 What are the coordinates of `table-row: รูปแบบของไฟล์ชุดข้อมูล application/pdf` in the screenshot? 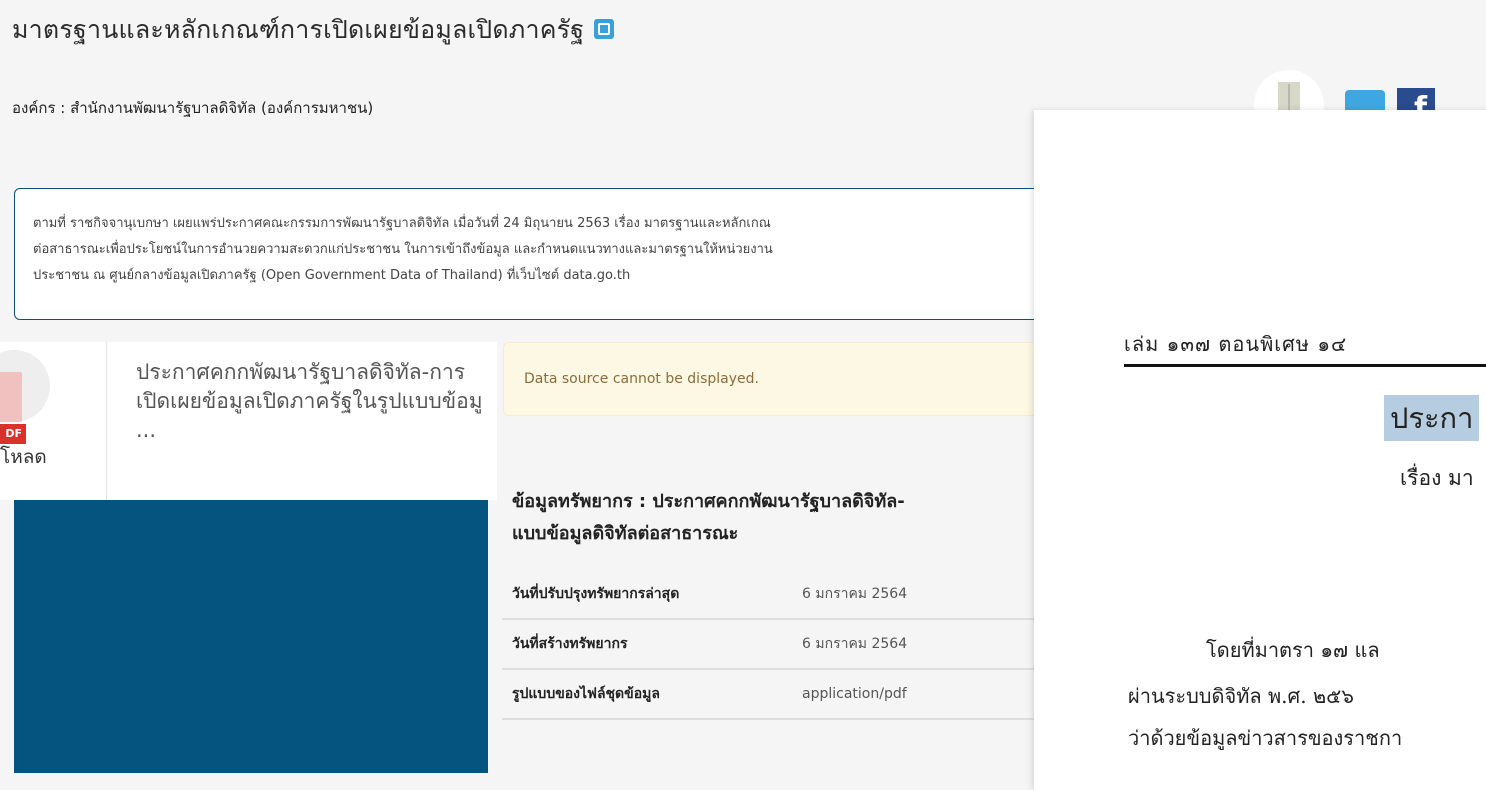 It's located at (782, 694).